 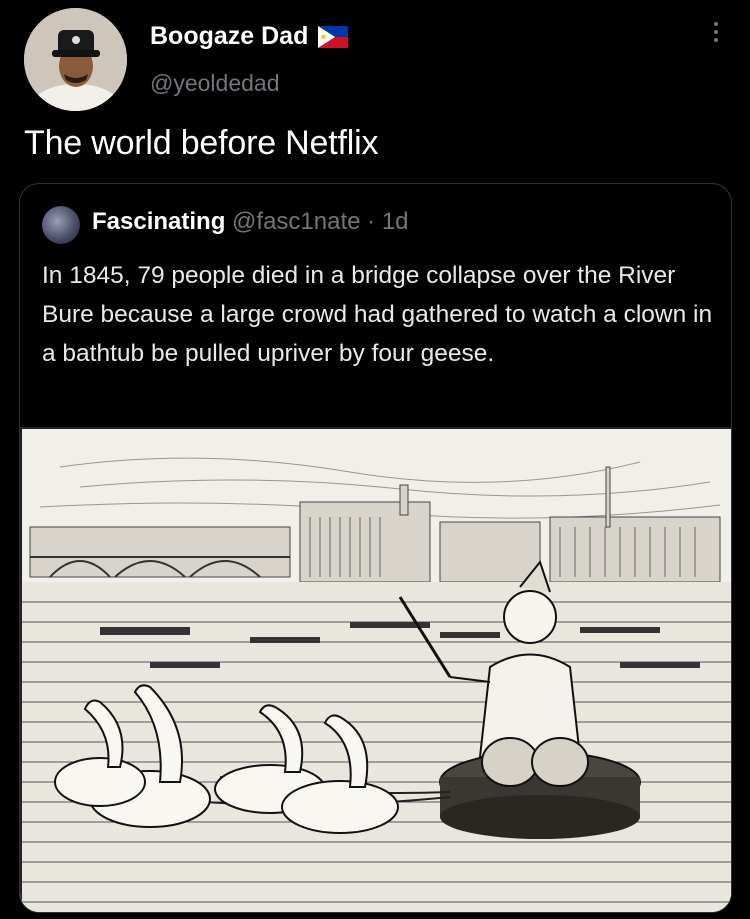 I want to click on more-vertical-icon, so click(x=716, y=36).